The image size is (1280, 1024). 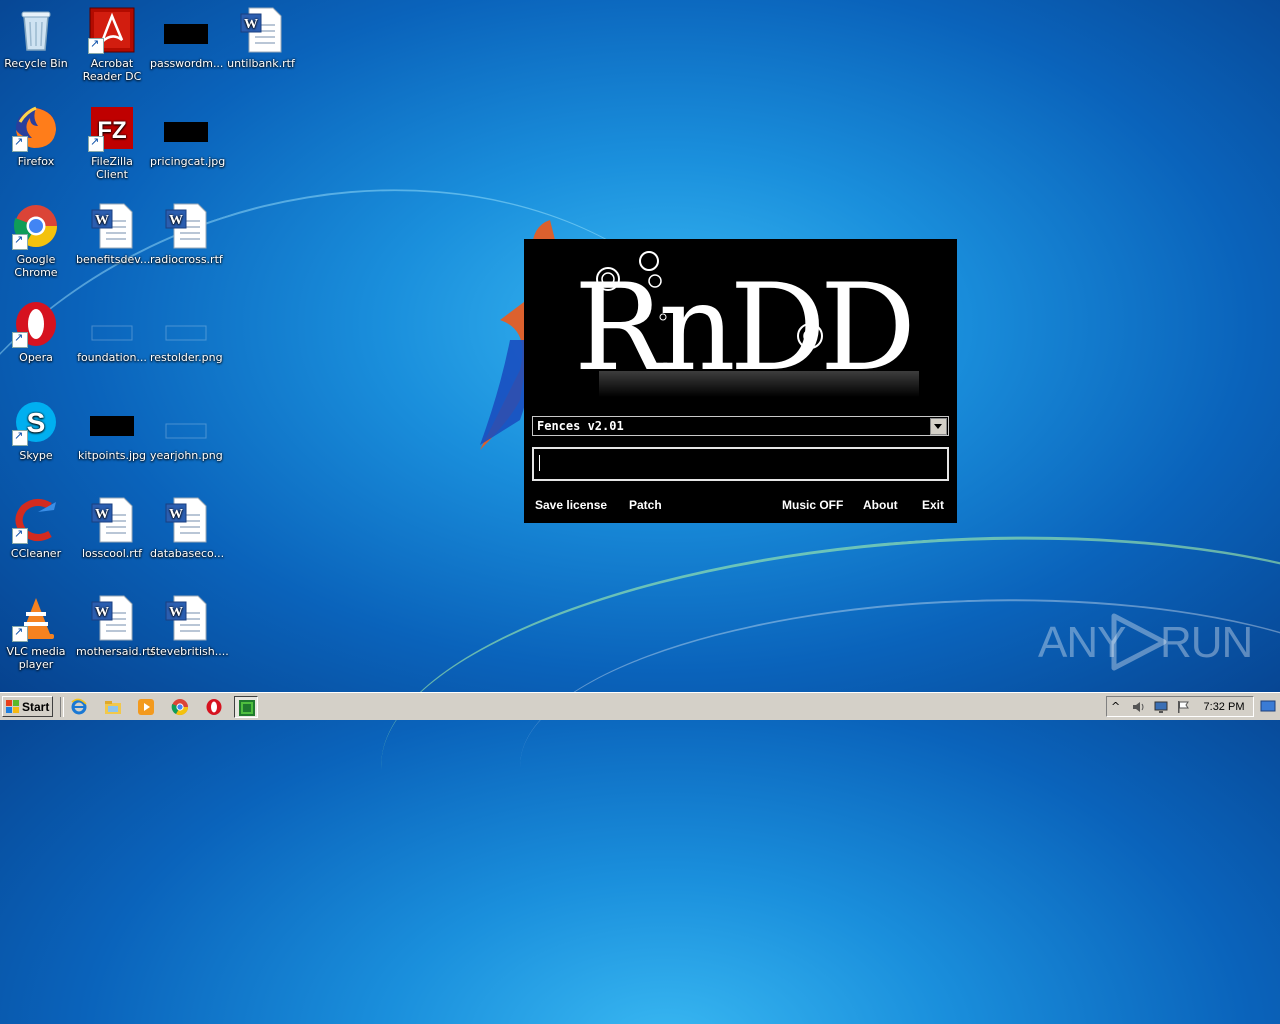 I want to click on opera-icon, so click(x=214, y=707).